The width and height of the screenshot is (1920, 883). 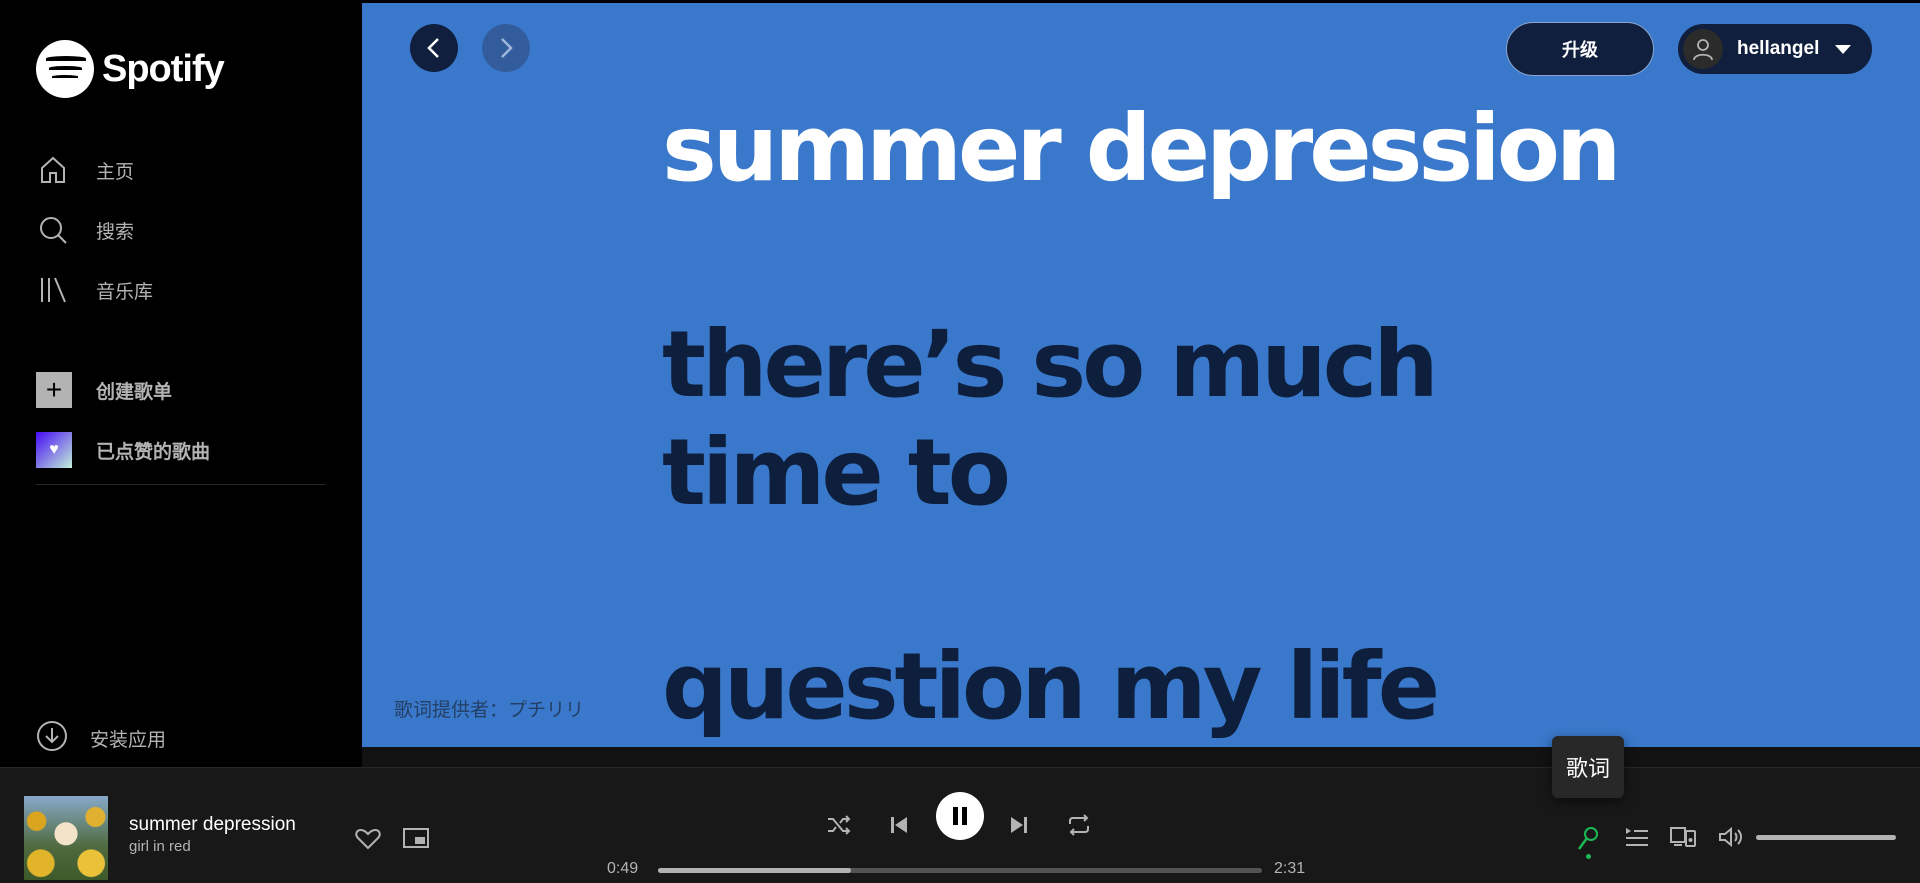 I want to click on main-bottom-strip, so click(x=1141, y=757).